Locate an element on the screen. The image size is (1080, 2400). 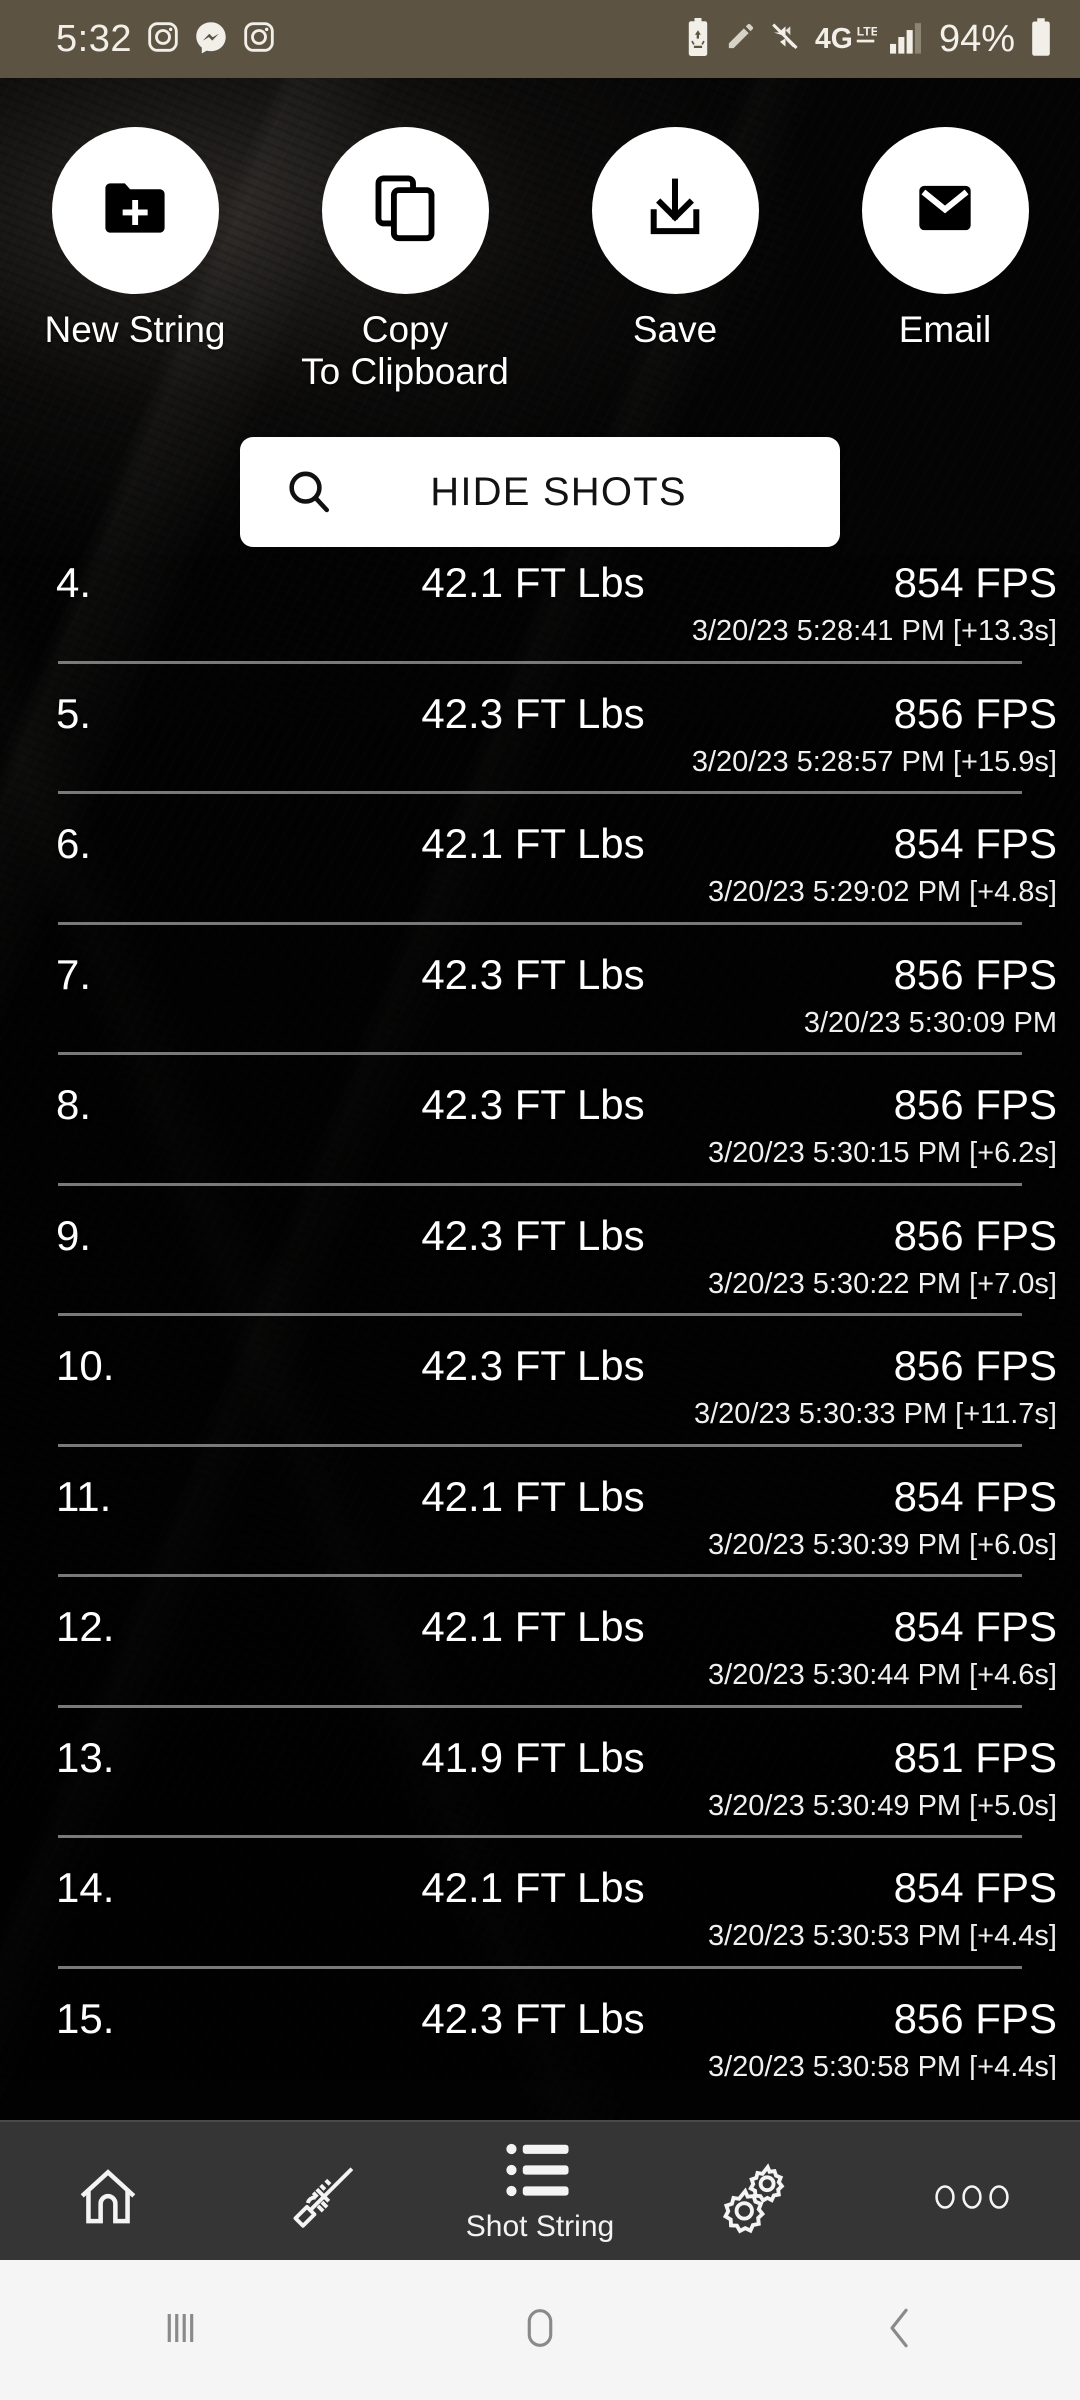
4glte-icon: 4G LTE is located at coordinates (847, 39).